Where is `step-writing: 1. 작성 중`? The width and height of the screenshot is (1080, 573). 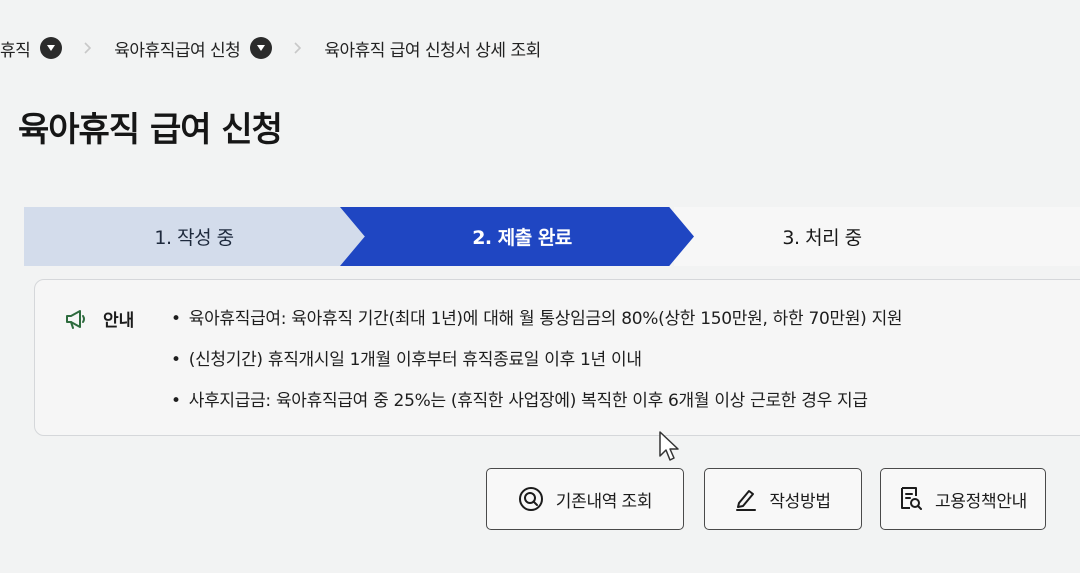 step-writing: 1. 작성 중 is located at coordinates (194, 236).